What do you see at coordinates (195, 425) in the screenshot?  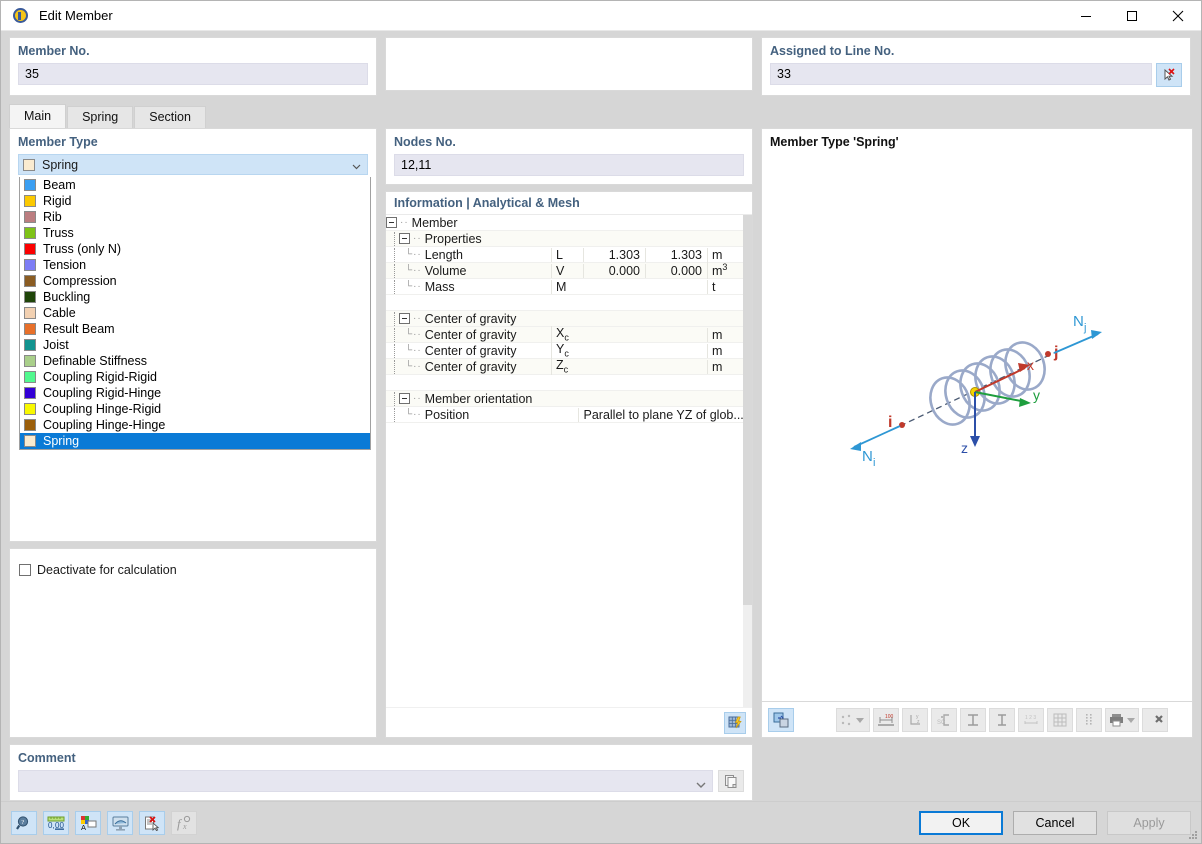 I see `member-type-option: Coupling Hinge-Hinge` at bounding box center [195, 425].